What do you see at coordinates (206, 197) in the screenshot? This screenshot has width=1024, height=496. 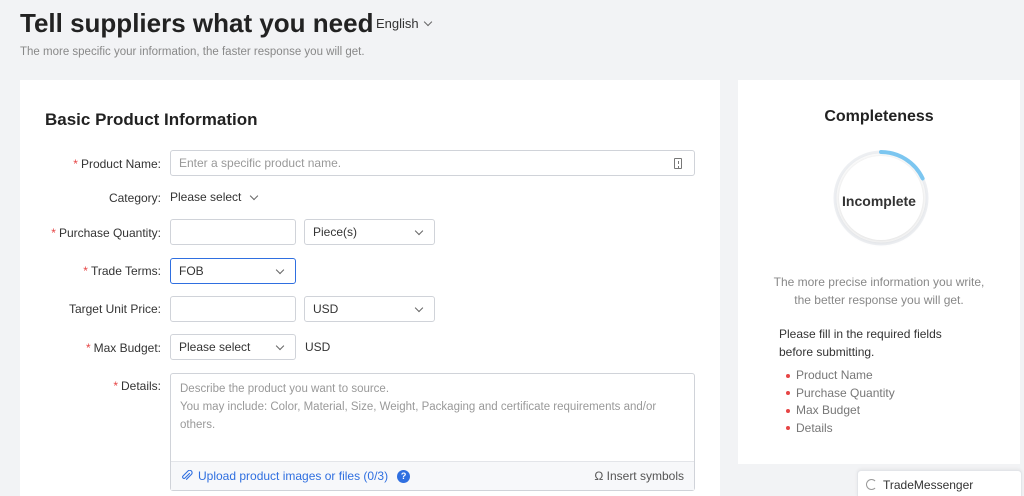 I see `category-value: Please select` at bounding box center [206, 197].